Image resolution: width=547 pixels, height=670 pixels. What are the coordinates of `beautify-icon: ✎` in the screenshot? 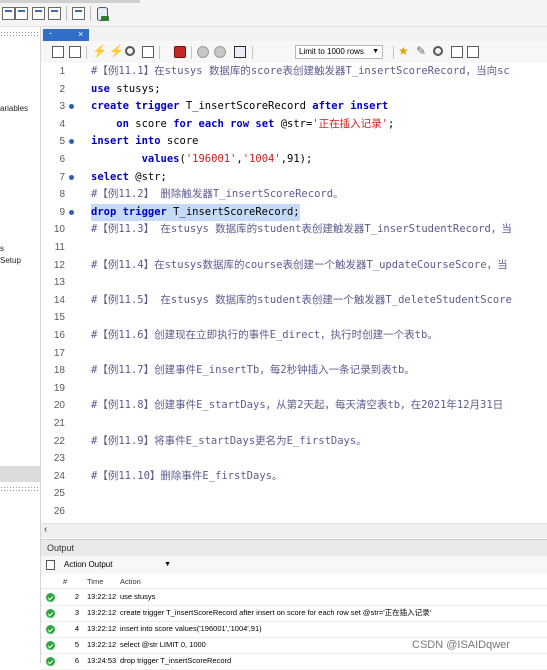 It's located at (422, 51).